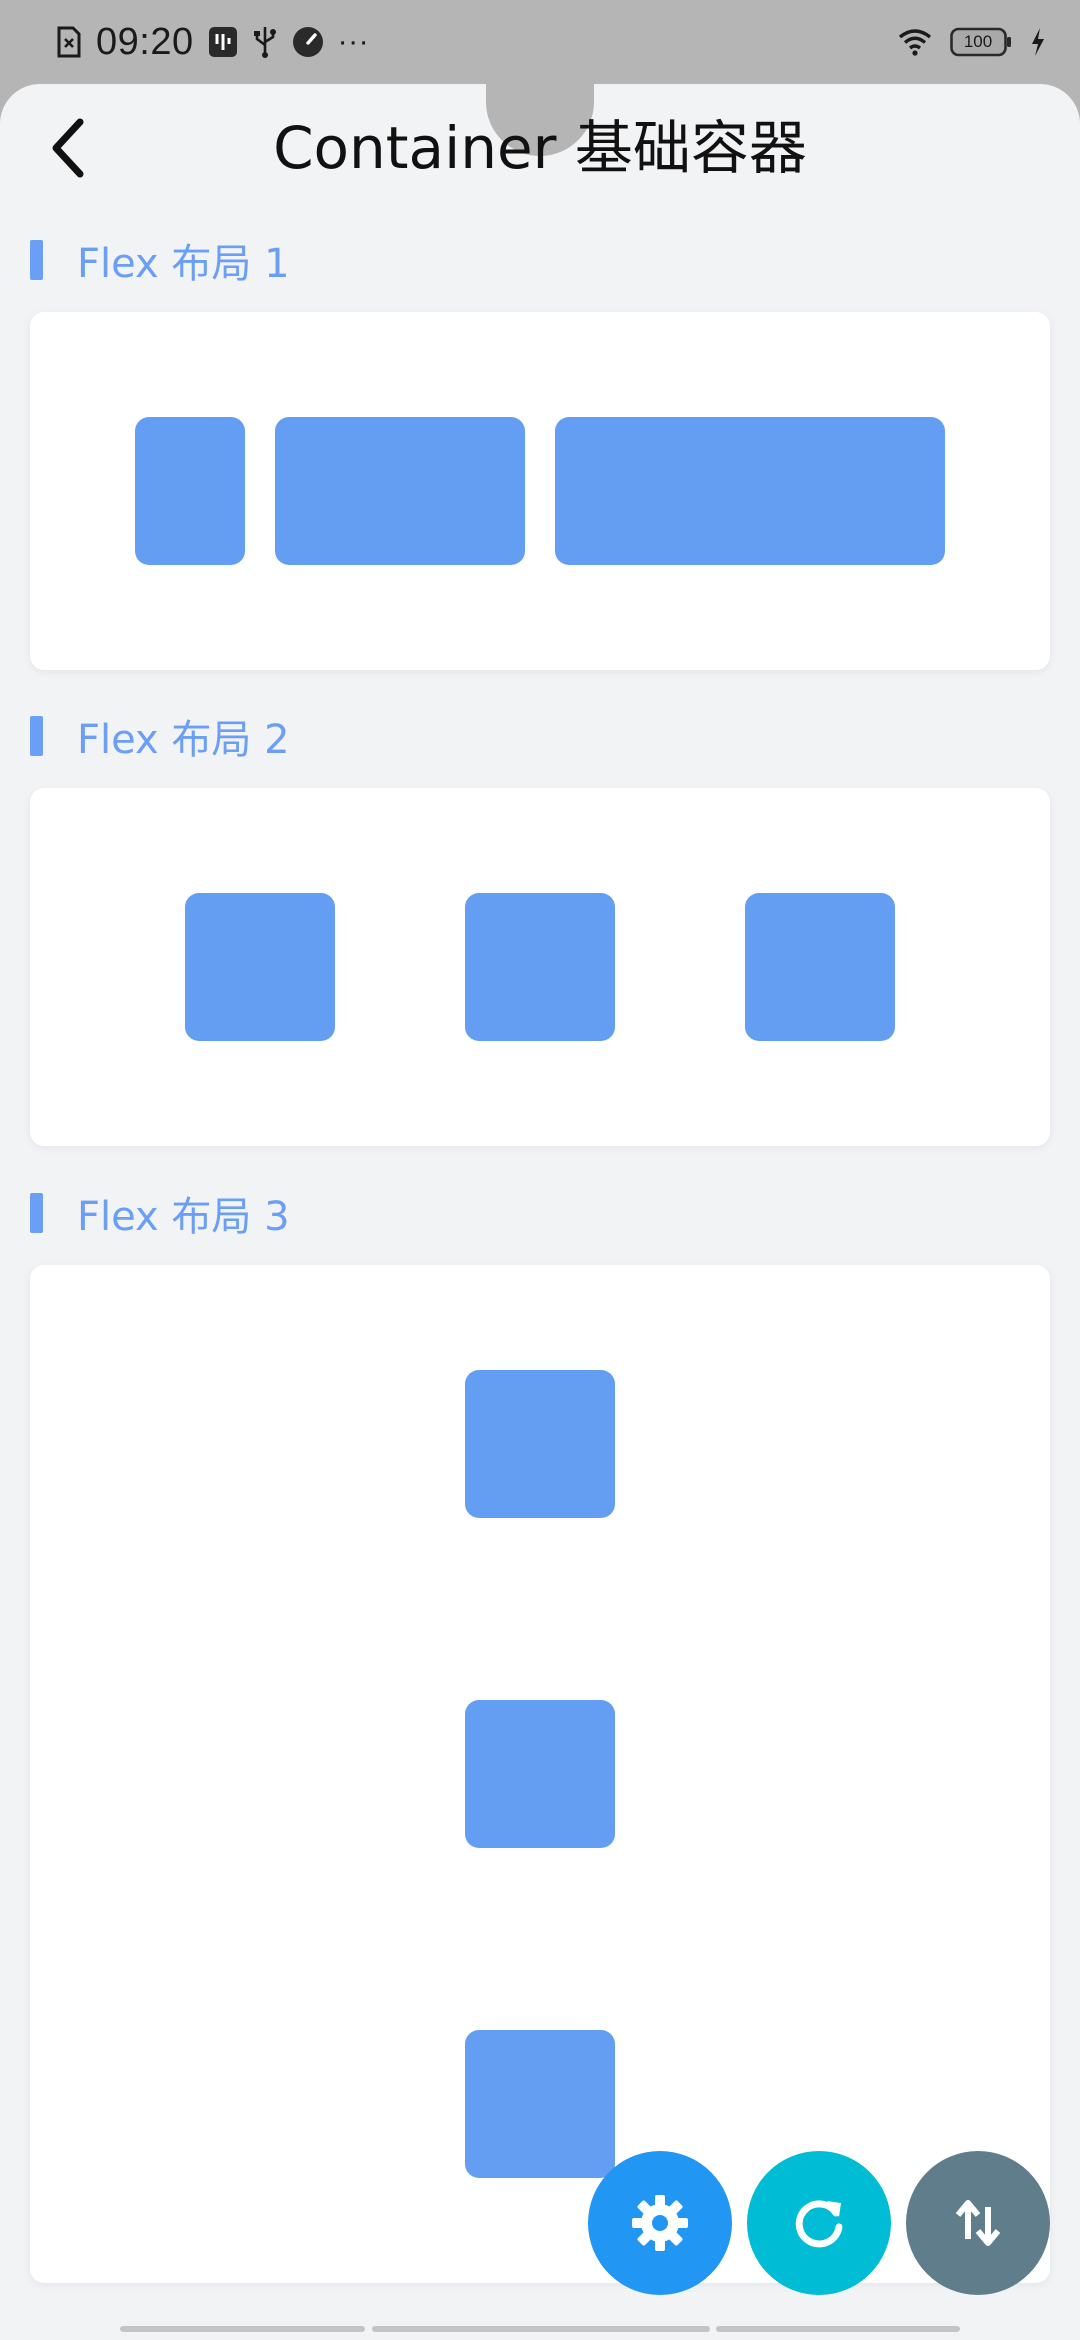  I want to click on nav-bar: Container 基础容器, so click(540, 149).